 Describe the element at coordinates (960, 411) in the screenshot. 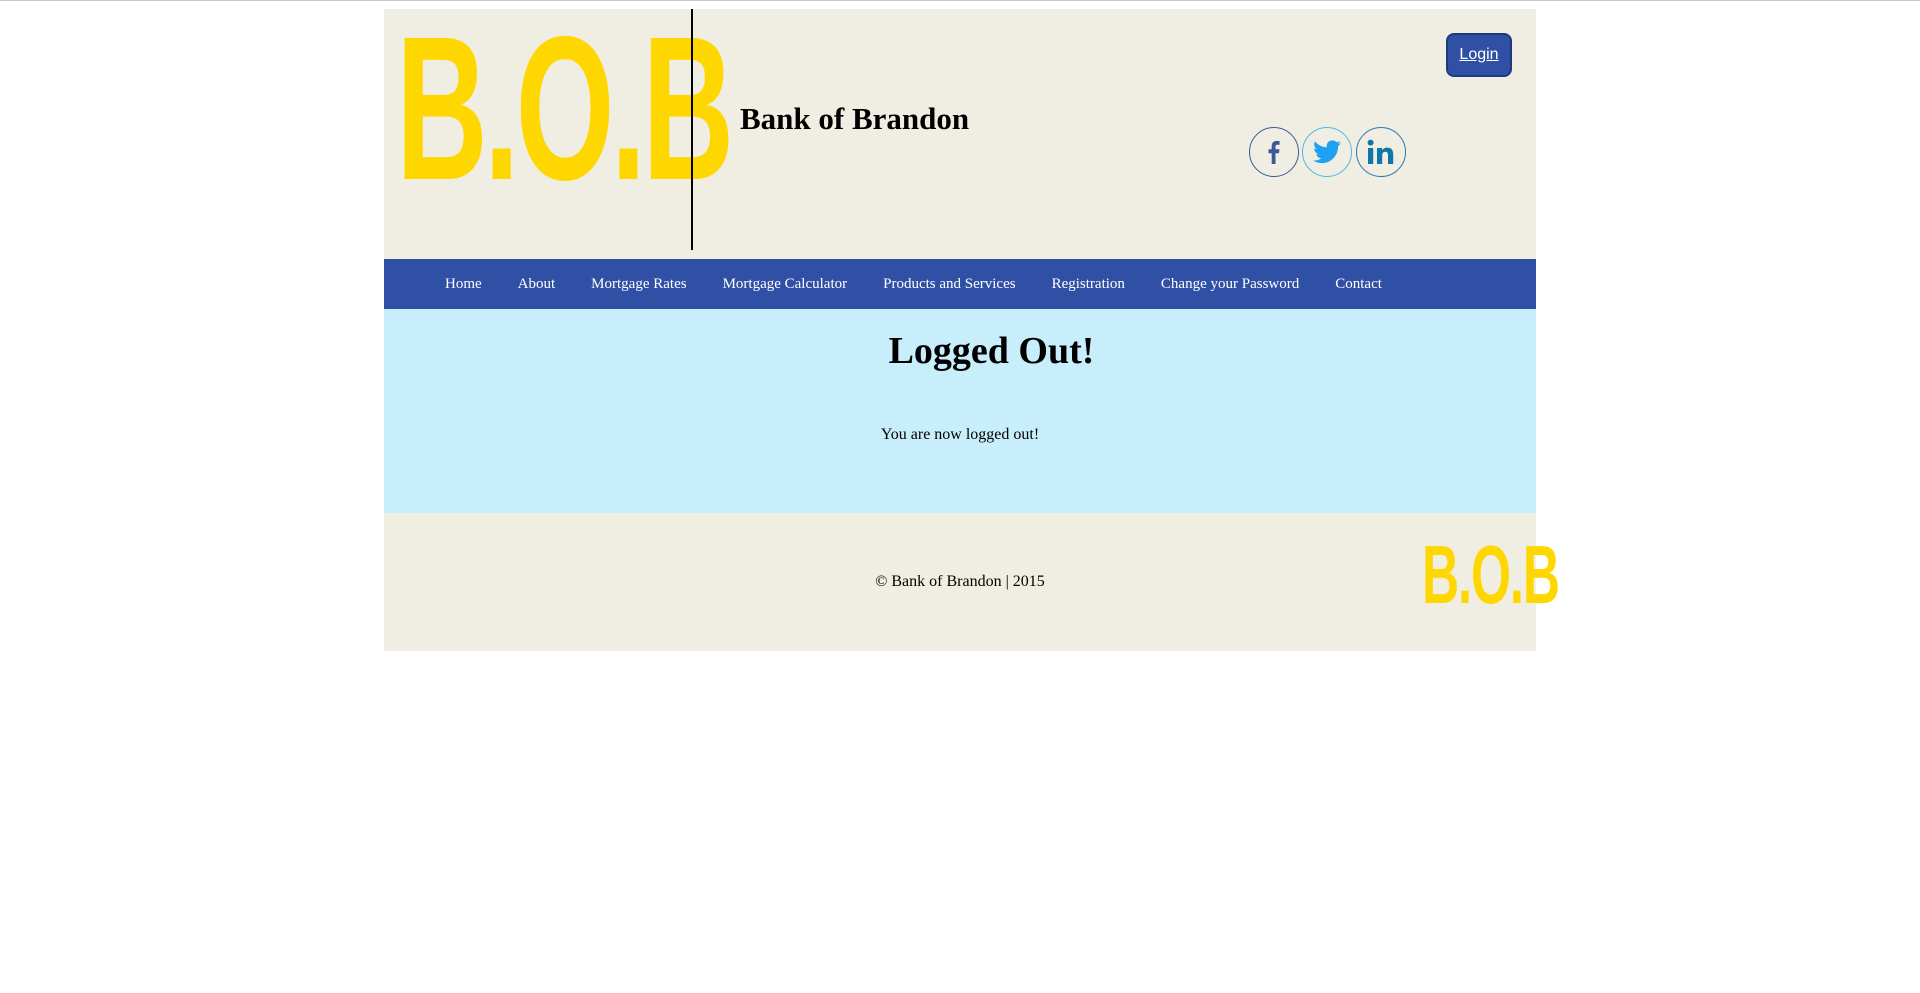

I see `main-content: Logged Out! You are now logged out!` at that location.